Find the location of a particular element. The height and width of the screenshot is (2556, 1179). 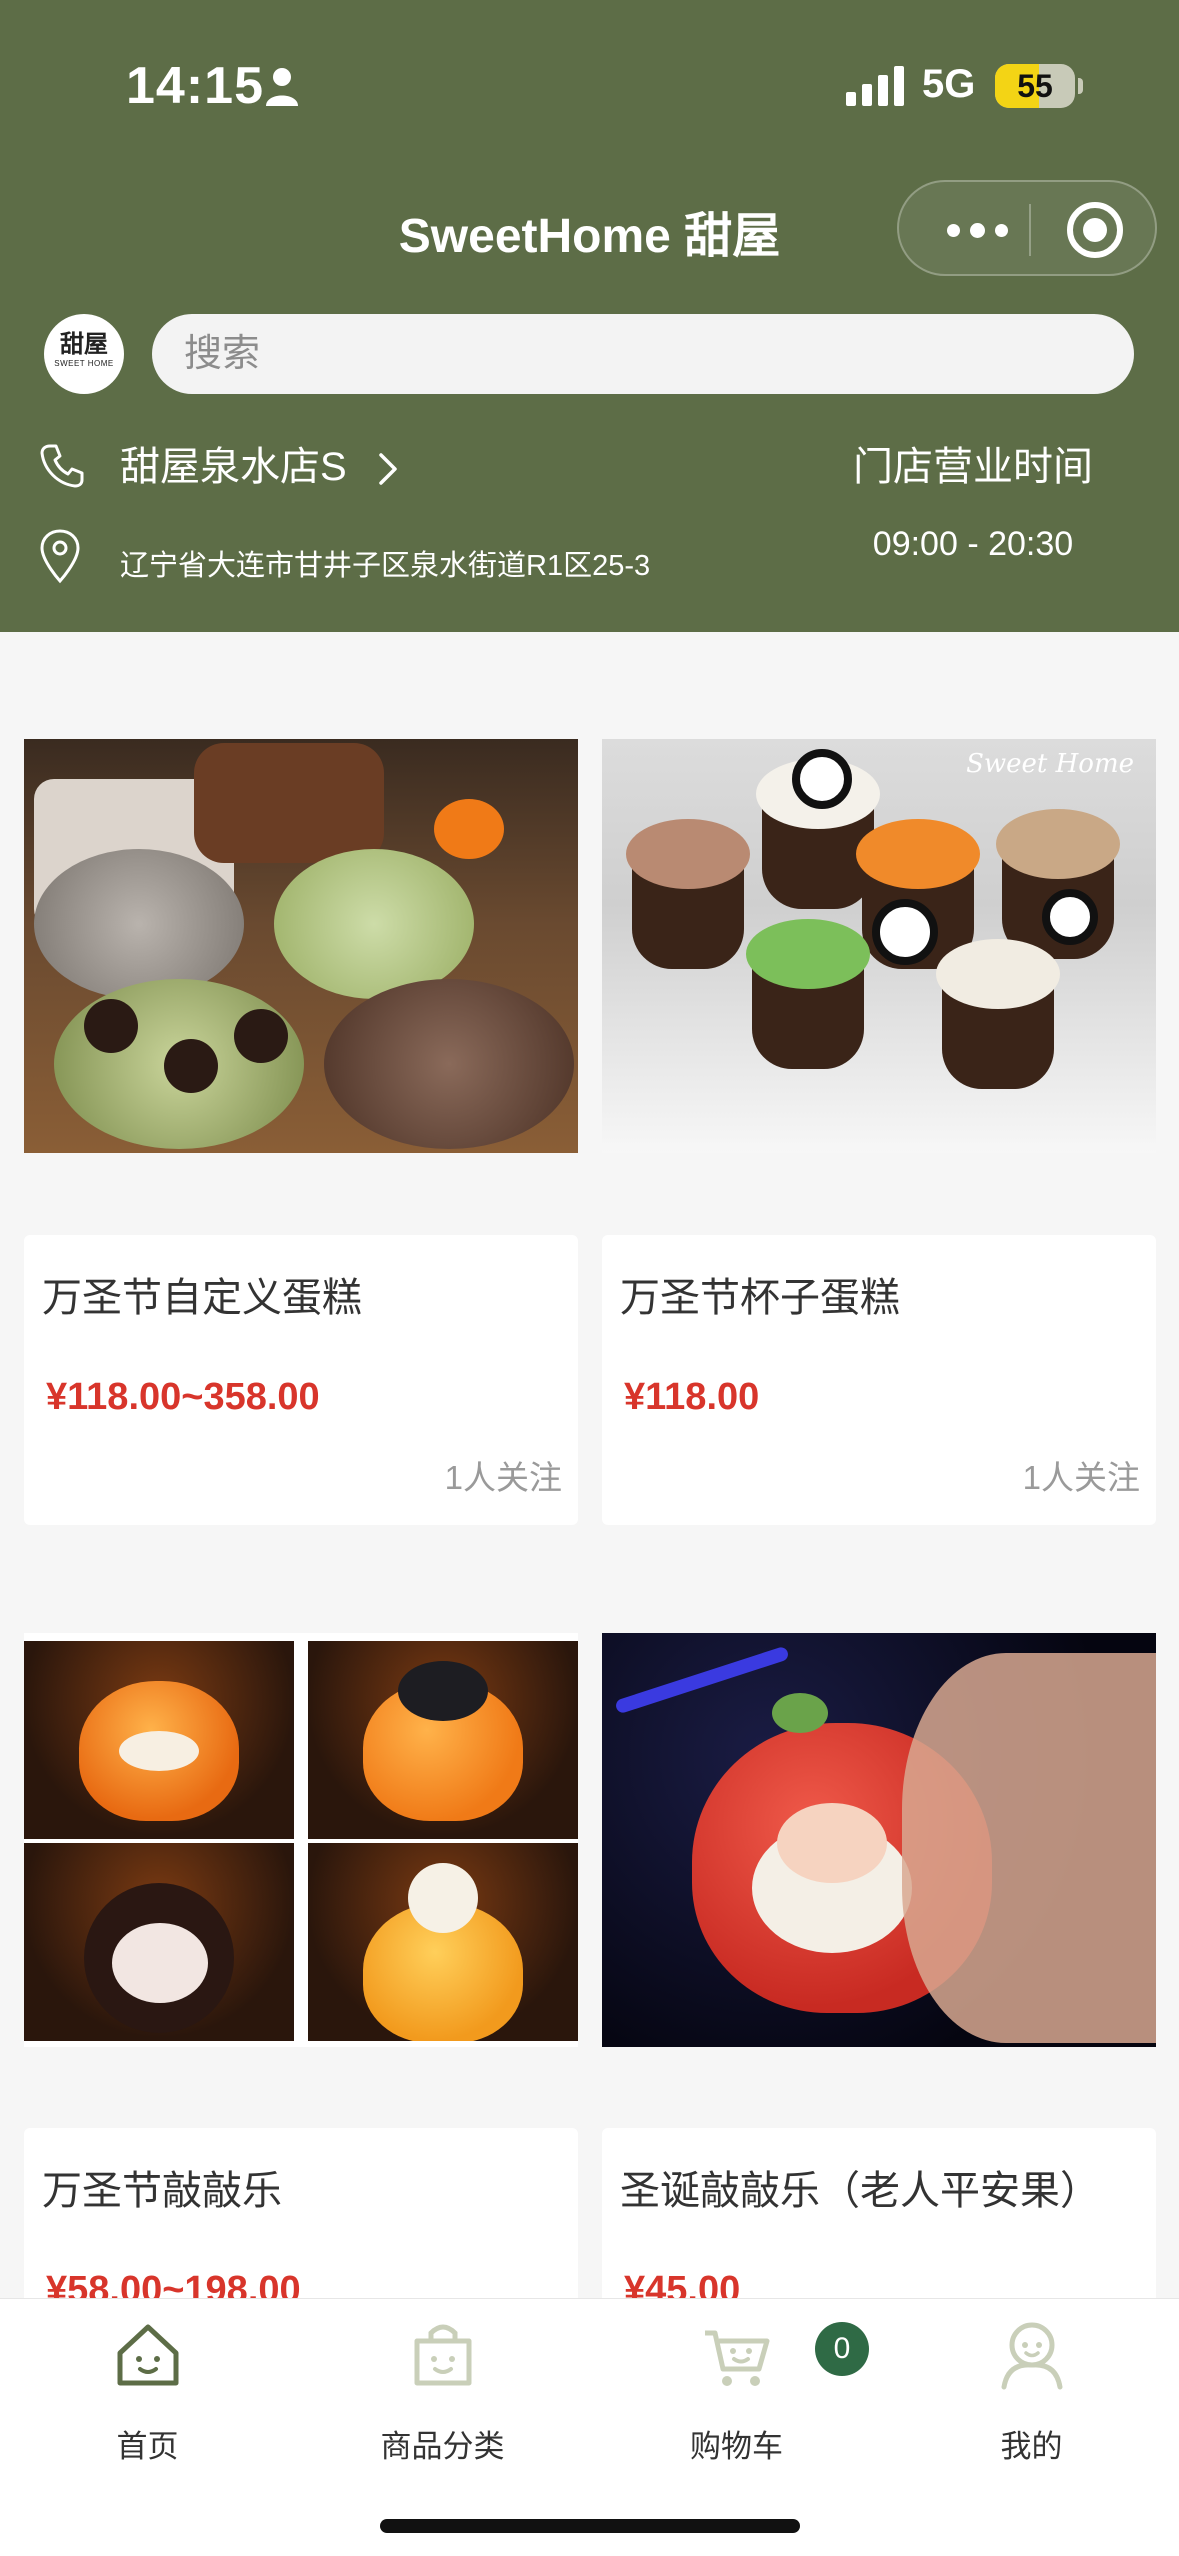

product-name: 万圣节敲敲乐 is located at coordinates (162, 2191).